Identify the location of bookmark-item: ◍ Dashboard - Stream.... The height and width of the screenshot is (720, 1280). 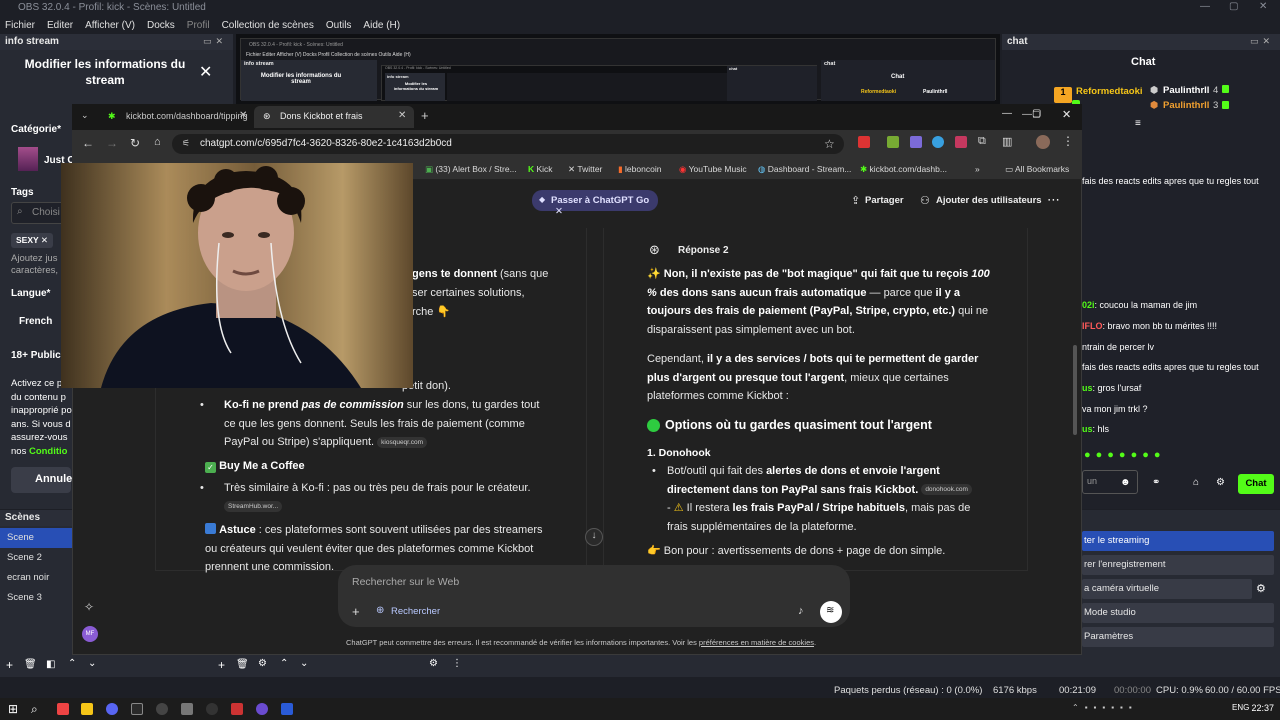
(804, 169).